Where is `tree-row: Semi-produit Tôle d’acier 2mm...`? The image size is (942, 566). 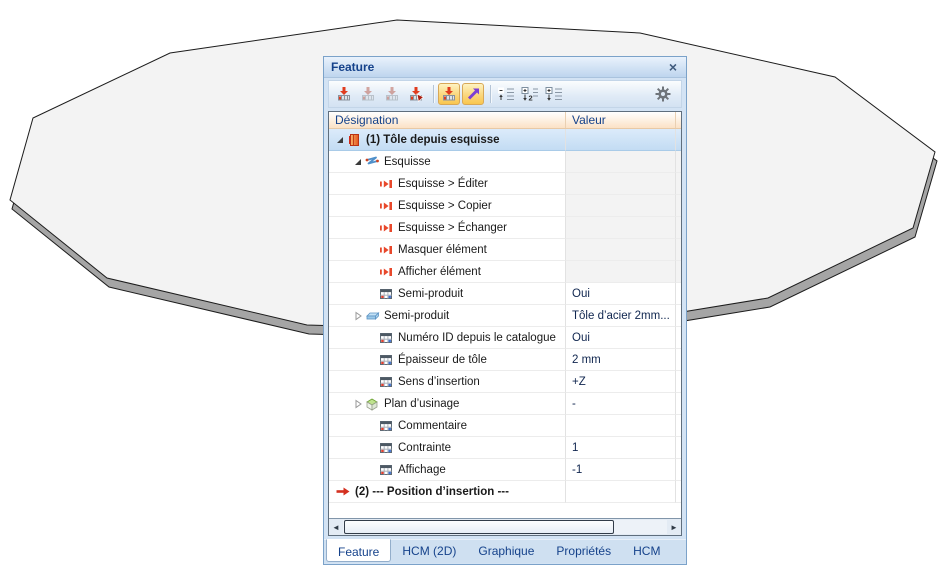
tree-row: Semi-produit Tôle d’acier 2mm... is located at coordinates (505, 316).